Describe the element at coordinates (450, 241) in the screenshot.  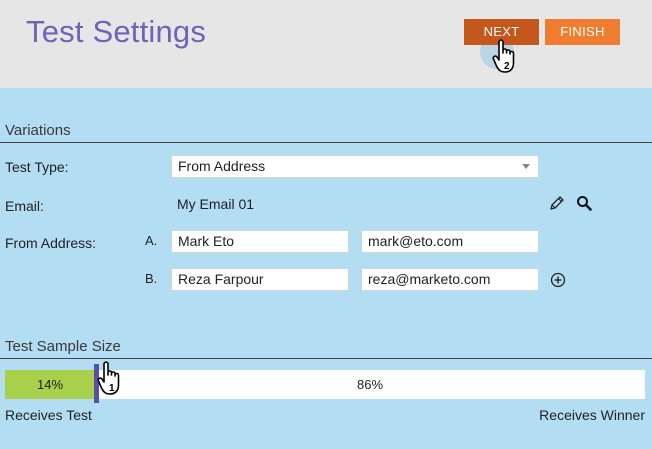
I see `variant-a-email-field: mark@eto.com` at that location.